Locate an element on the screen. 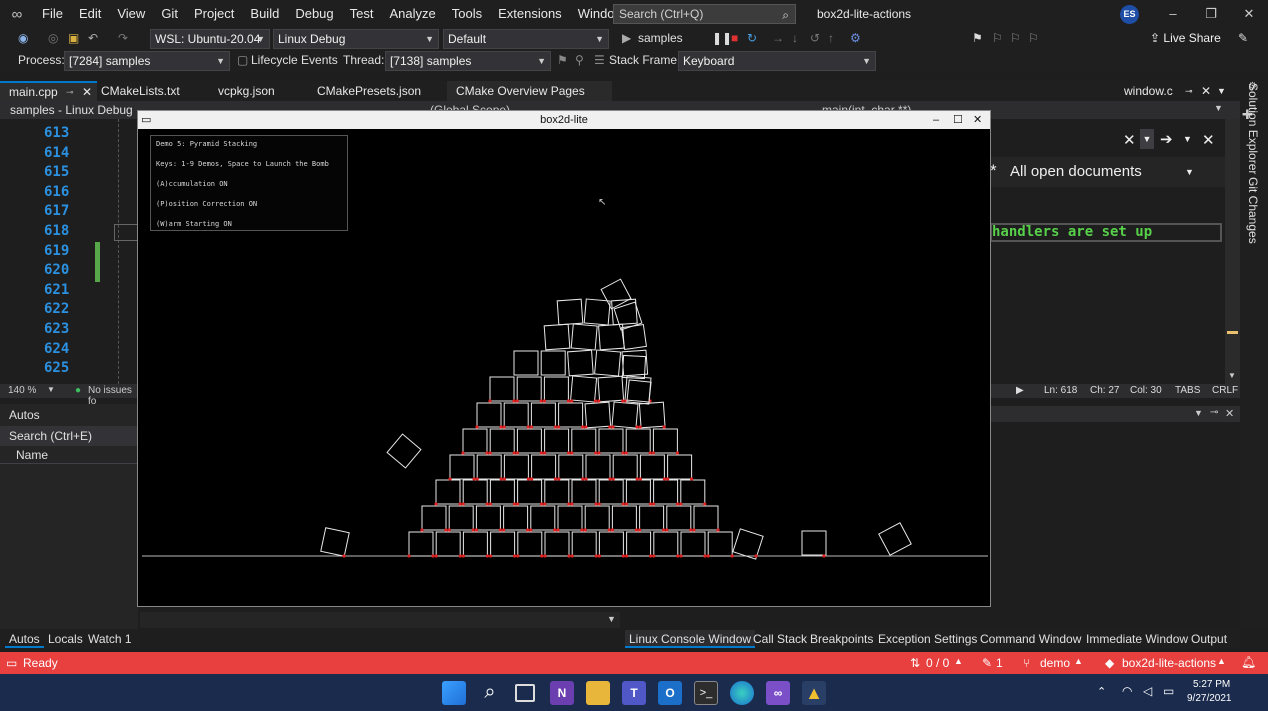 Image resolution: width=1268 pixels, height=711 pixels. maximize-icon: ❐ is located at coordinates (1211, 14).